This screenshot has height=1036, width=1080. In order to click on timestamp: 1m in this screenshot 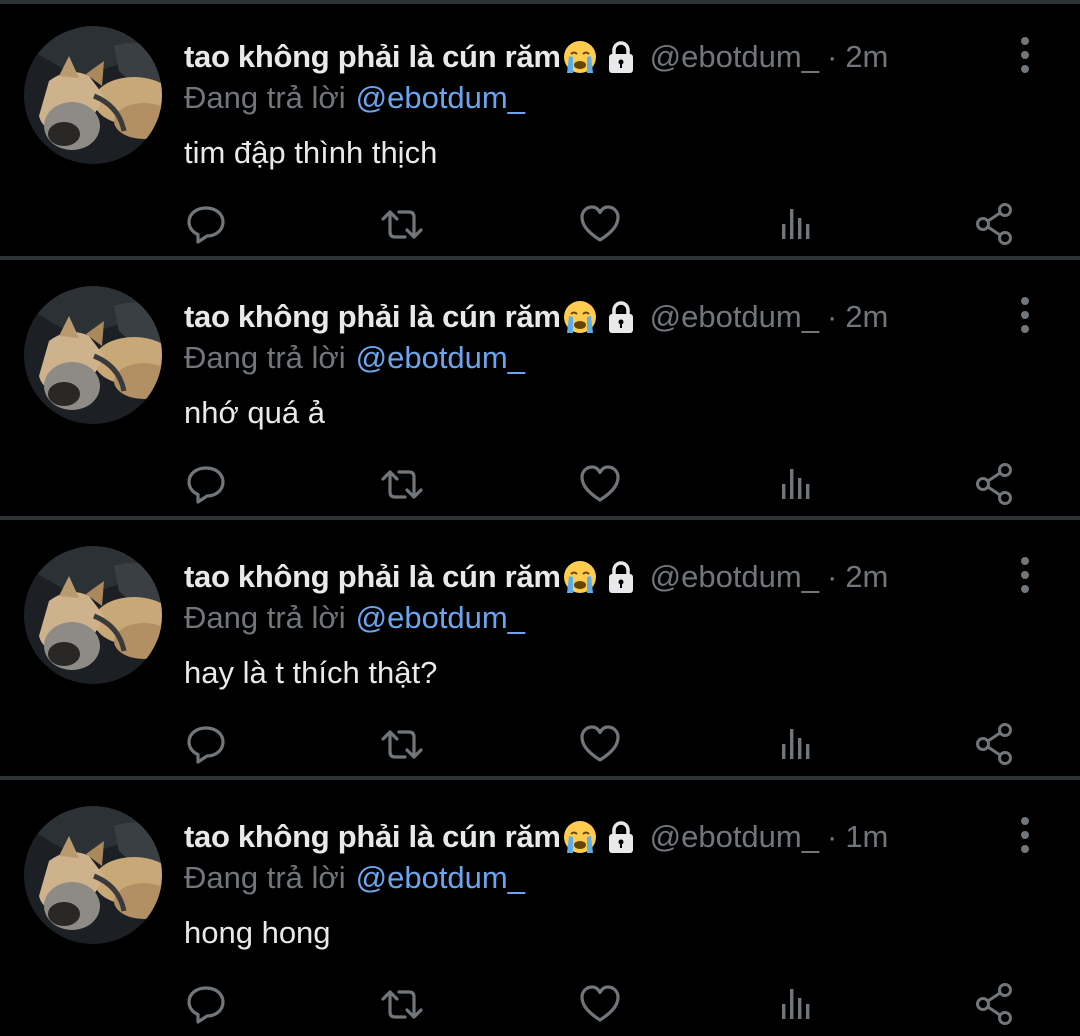, I will do `click(866, 837)`.